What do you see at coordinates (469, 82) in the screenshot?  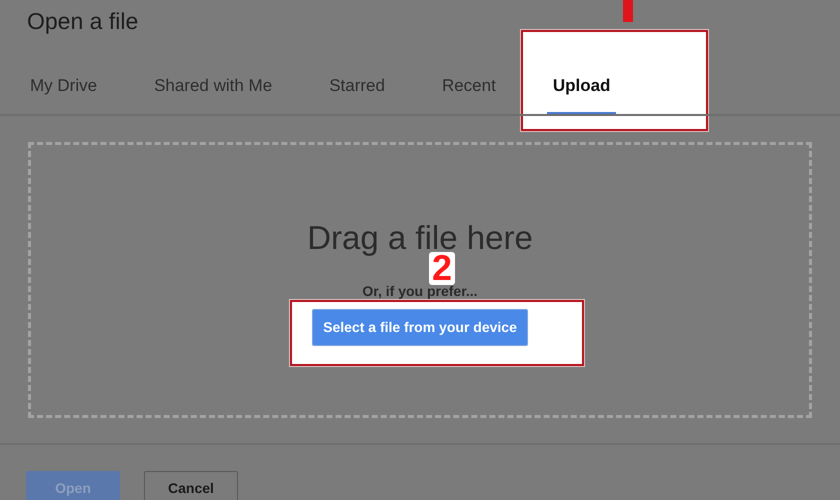 I see `tab: Recent` at bounding box center [469, 82].